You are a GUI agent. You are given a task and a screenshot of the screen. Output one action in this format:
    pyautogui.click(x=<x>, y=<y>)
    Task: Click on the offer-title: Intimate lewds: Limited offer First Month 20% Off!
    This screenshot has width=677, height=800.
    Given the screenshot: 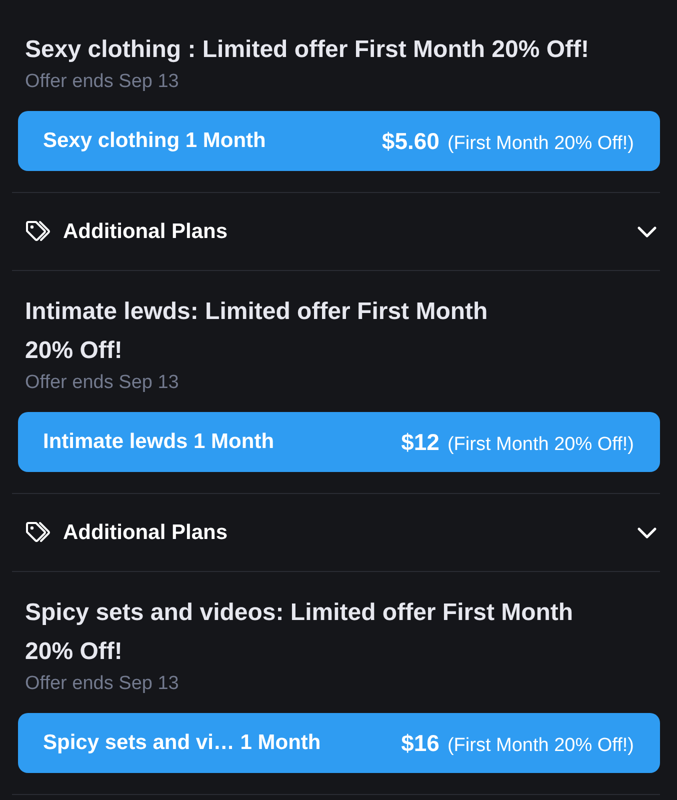 What is the action you would take?
    pyautogui.click(x=256, y=331)
    